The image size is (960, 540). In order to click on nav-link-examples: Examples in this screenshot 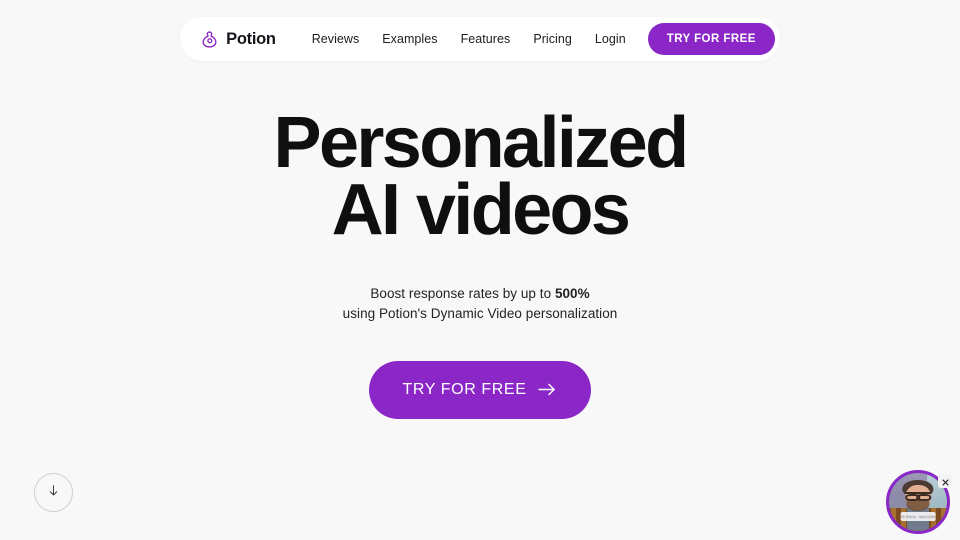, I will do `click(409, 39)`.